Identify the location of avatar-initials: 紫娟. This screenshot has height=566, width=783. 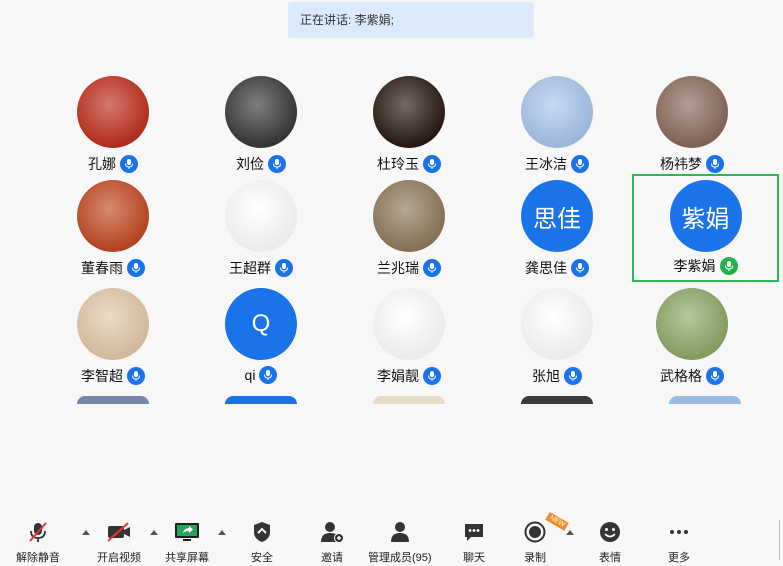
(705, 219).